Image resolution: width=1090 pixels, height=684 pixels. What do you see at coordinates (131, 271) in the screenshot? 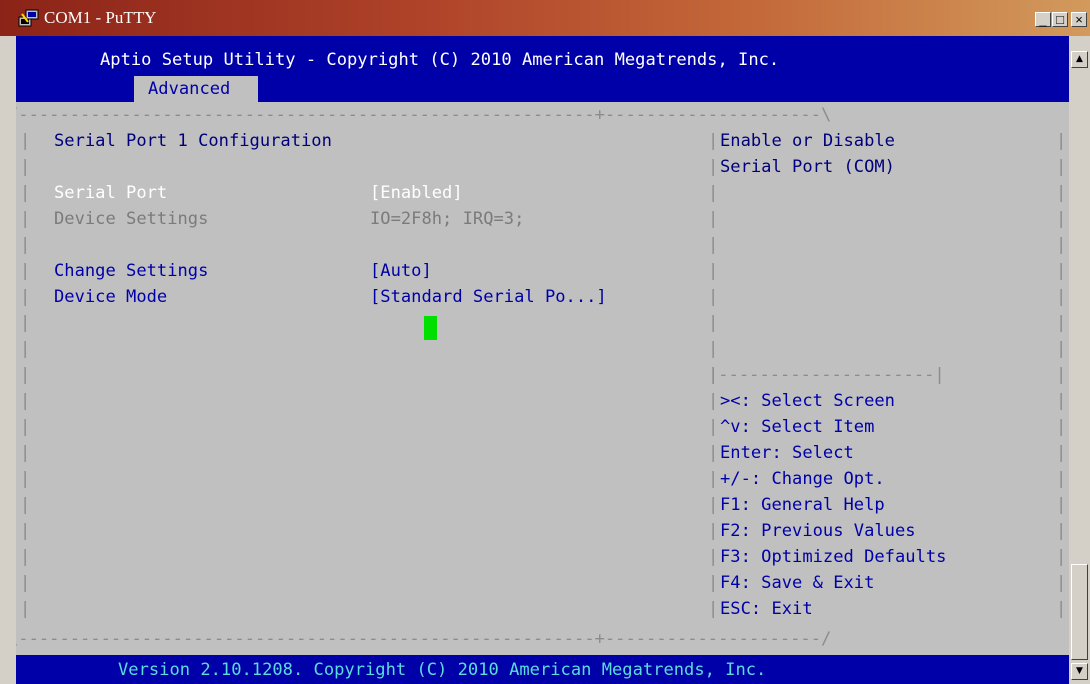
I see `setting-label: Change Settings` at bounding box center [131, 271].